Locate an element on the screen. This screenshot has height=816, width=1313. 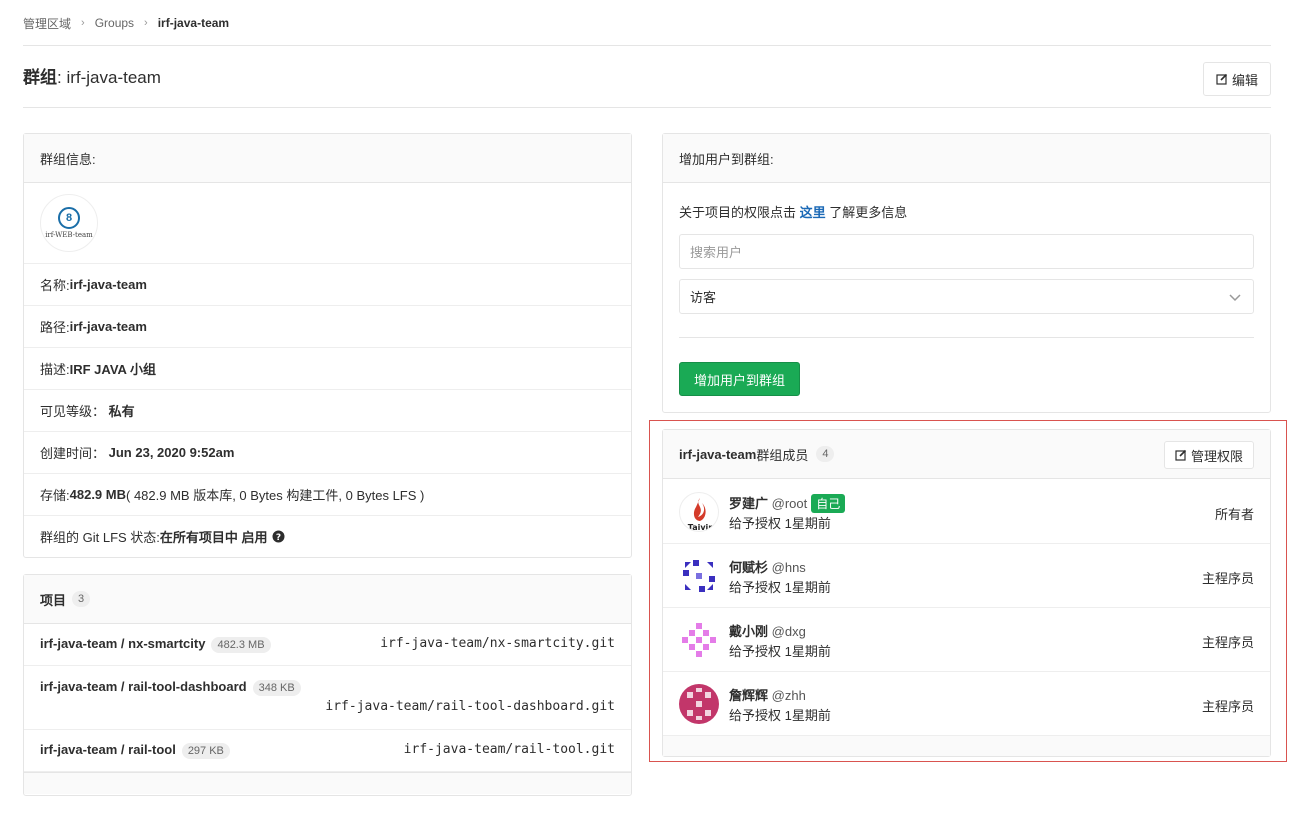
visibility-label: 可见等级： is located at coordinates (73, 411).